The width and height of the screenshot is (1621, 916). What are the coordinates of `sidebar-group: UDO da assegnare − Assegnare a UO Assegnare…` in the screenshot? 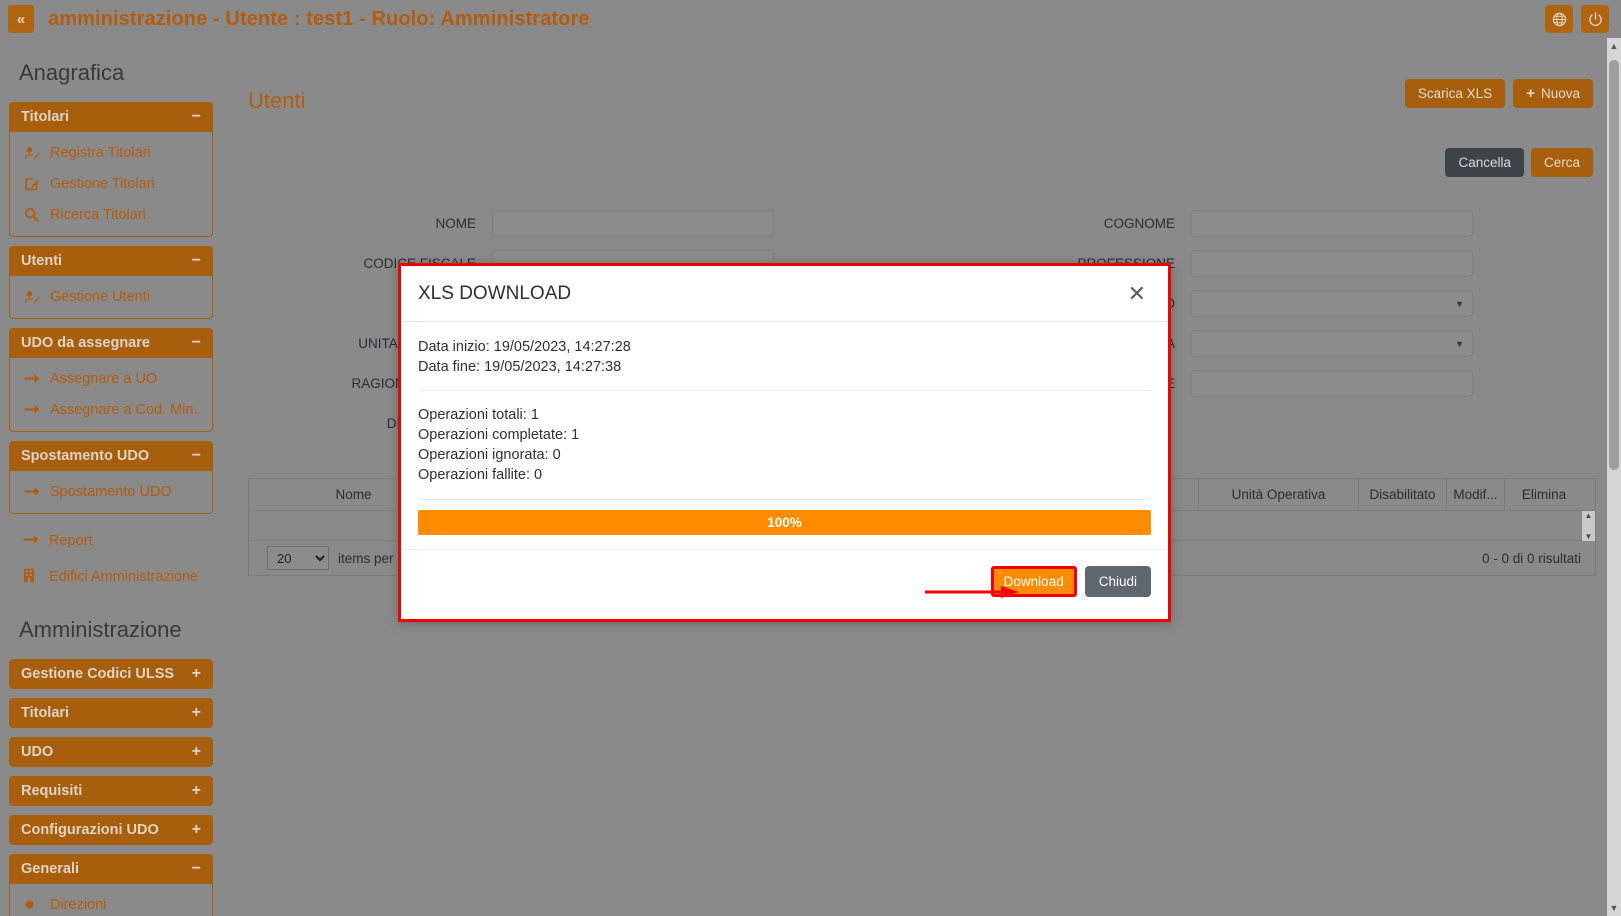 It's located at (111, 380).